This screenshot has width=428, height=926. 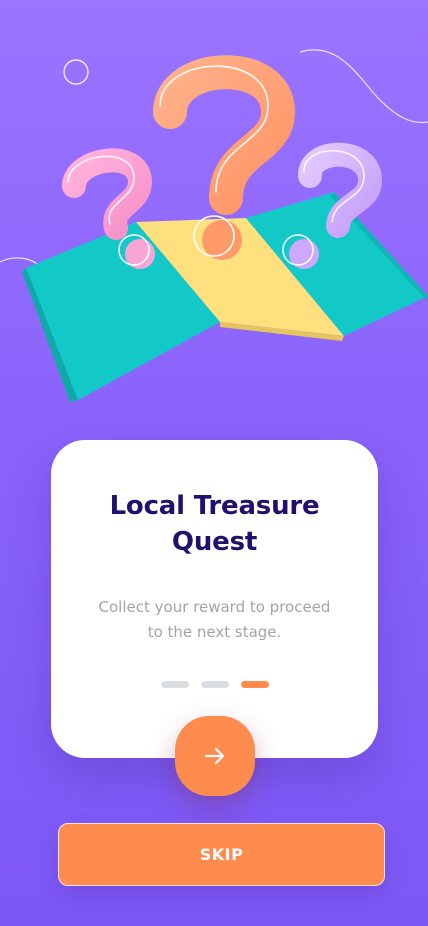 I want to click on skip-button: SKIP, so click(x=221, y=854).